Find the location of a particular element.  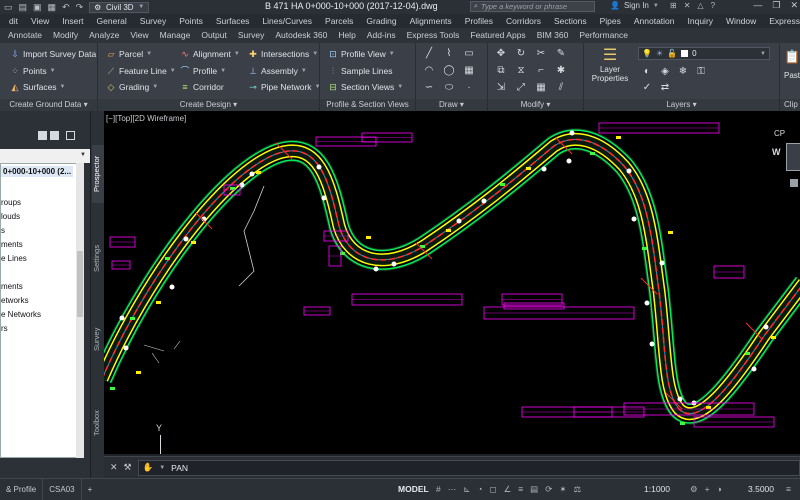

menu-item: Surfaces is located at coordinates (232, 21).